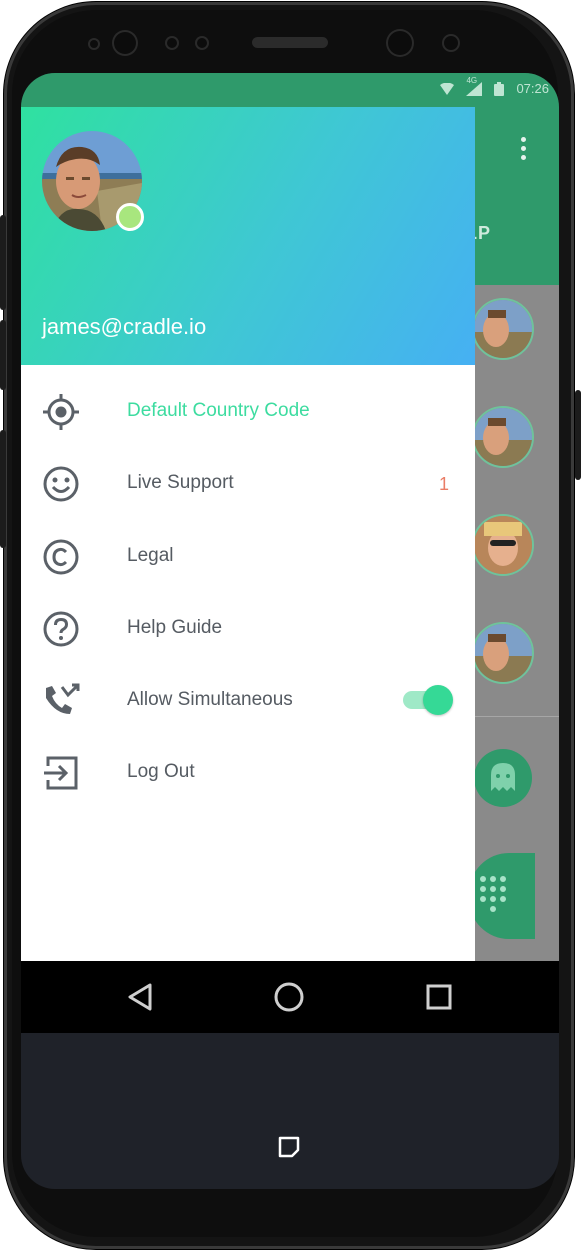 This screenshot has height=1253, width=581. I want to click on menu-item-label: Default Country Code, so click(218, 410).